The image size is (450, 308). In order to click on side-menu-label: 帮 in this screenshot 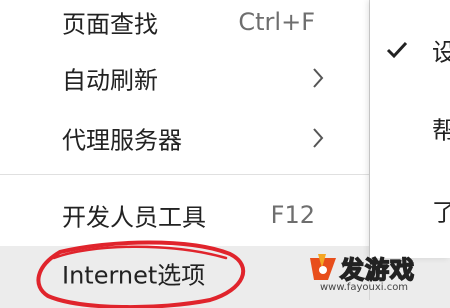, I will do `click(441, 130)`.